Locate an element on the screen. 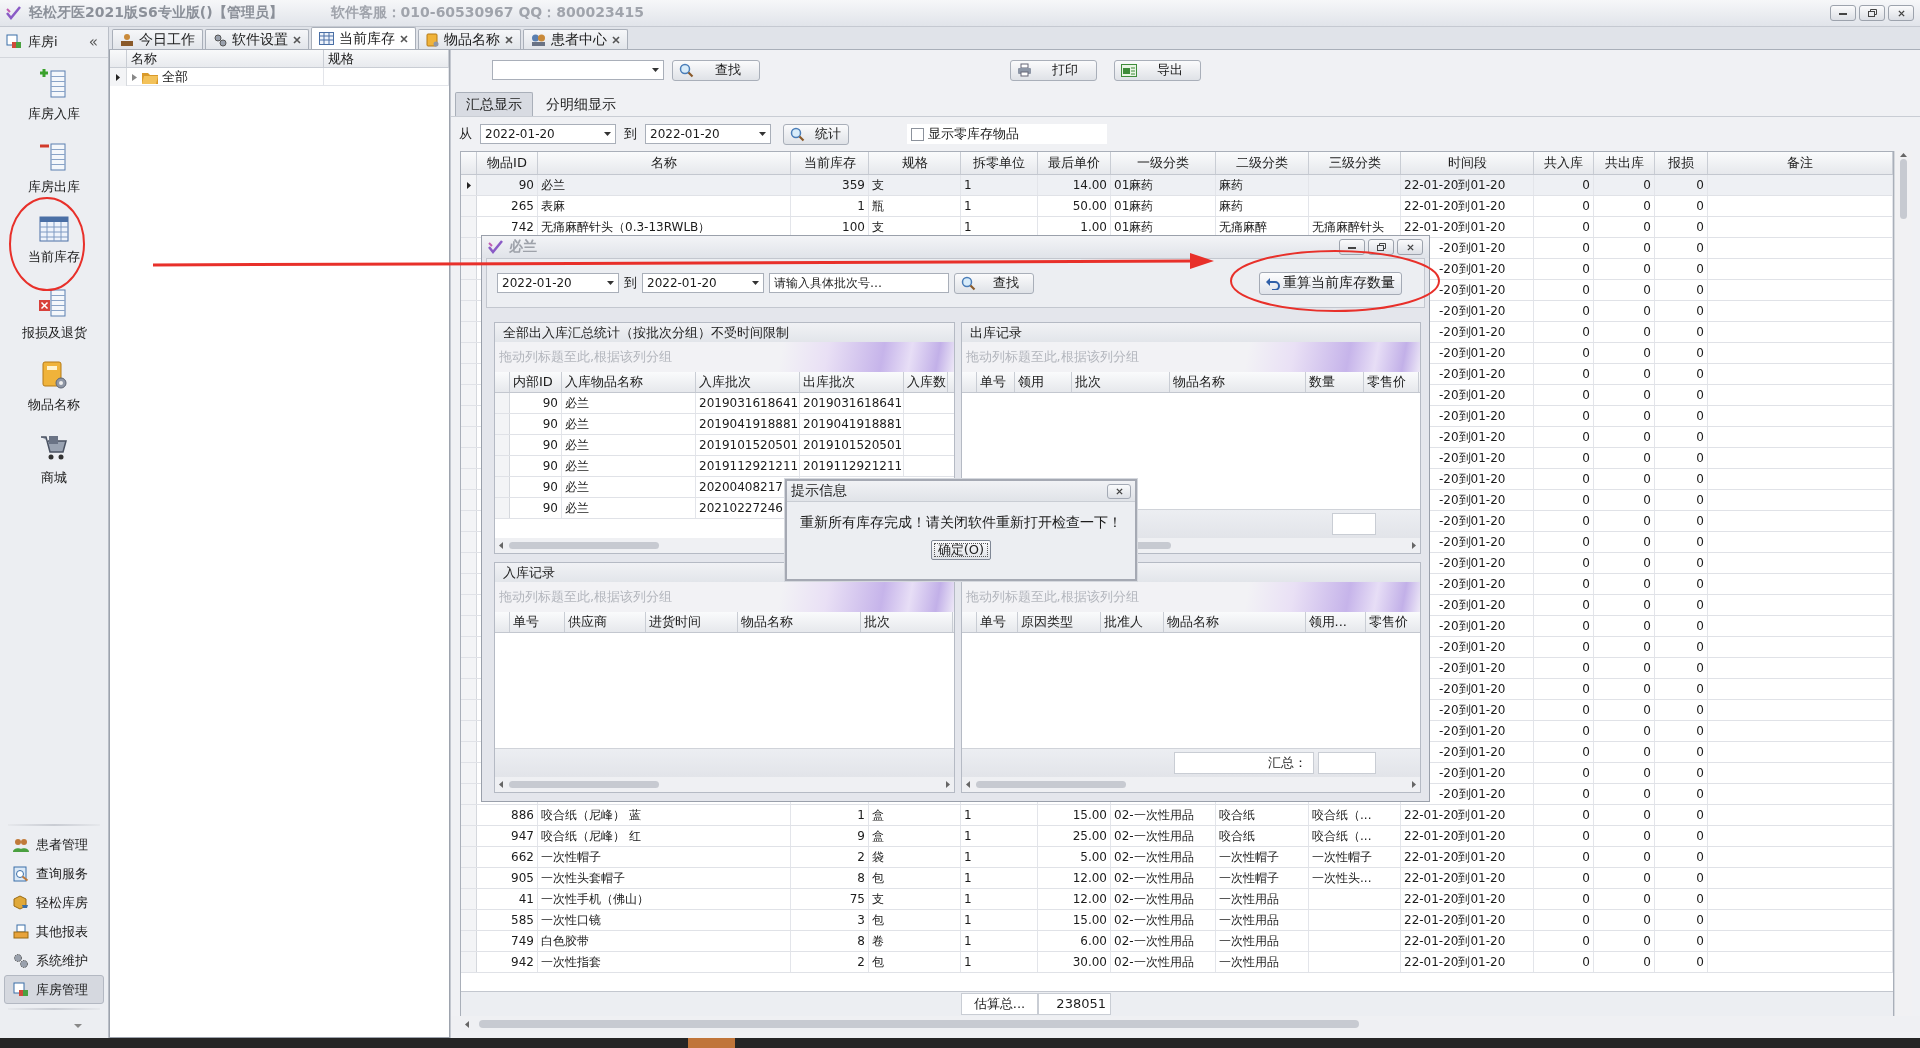 Image resolution: width=1920 pixels, height=1048 pixels. nav-item: 轻松库房 is located at coordinates (54, 902).